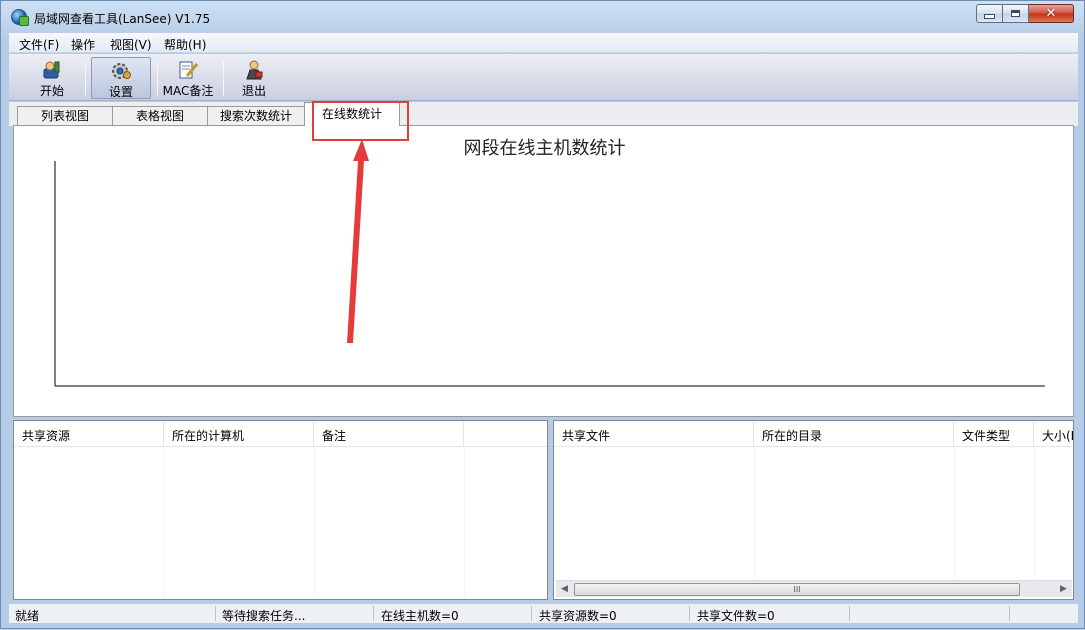 This screenshot has width=1085, height=630. Describe the element at coordinates (564, 589) in the screenshot. I see `scroll-left-arrow-icon: ◀` at that location.